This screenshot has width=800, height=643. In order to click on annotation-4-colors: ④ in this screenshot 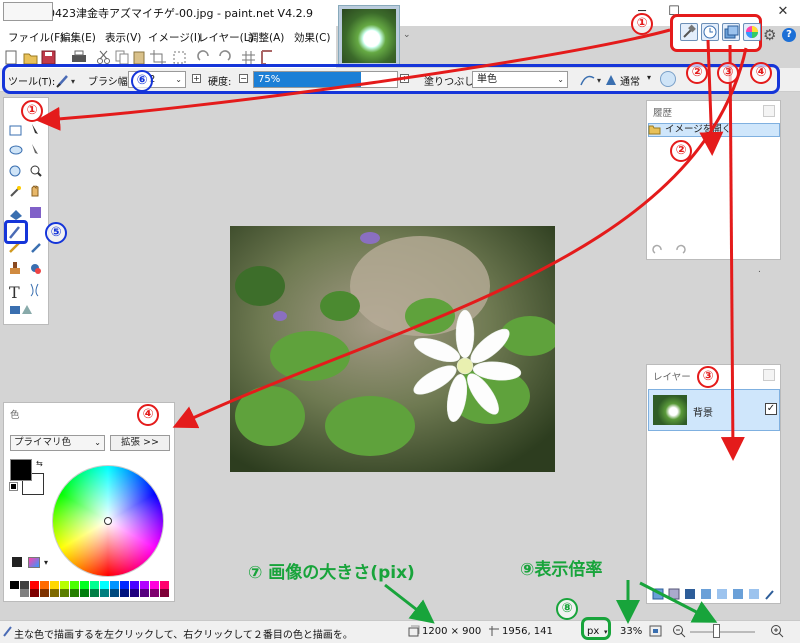, I will do `click(148, 415)`.